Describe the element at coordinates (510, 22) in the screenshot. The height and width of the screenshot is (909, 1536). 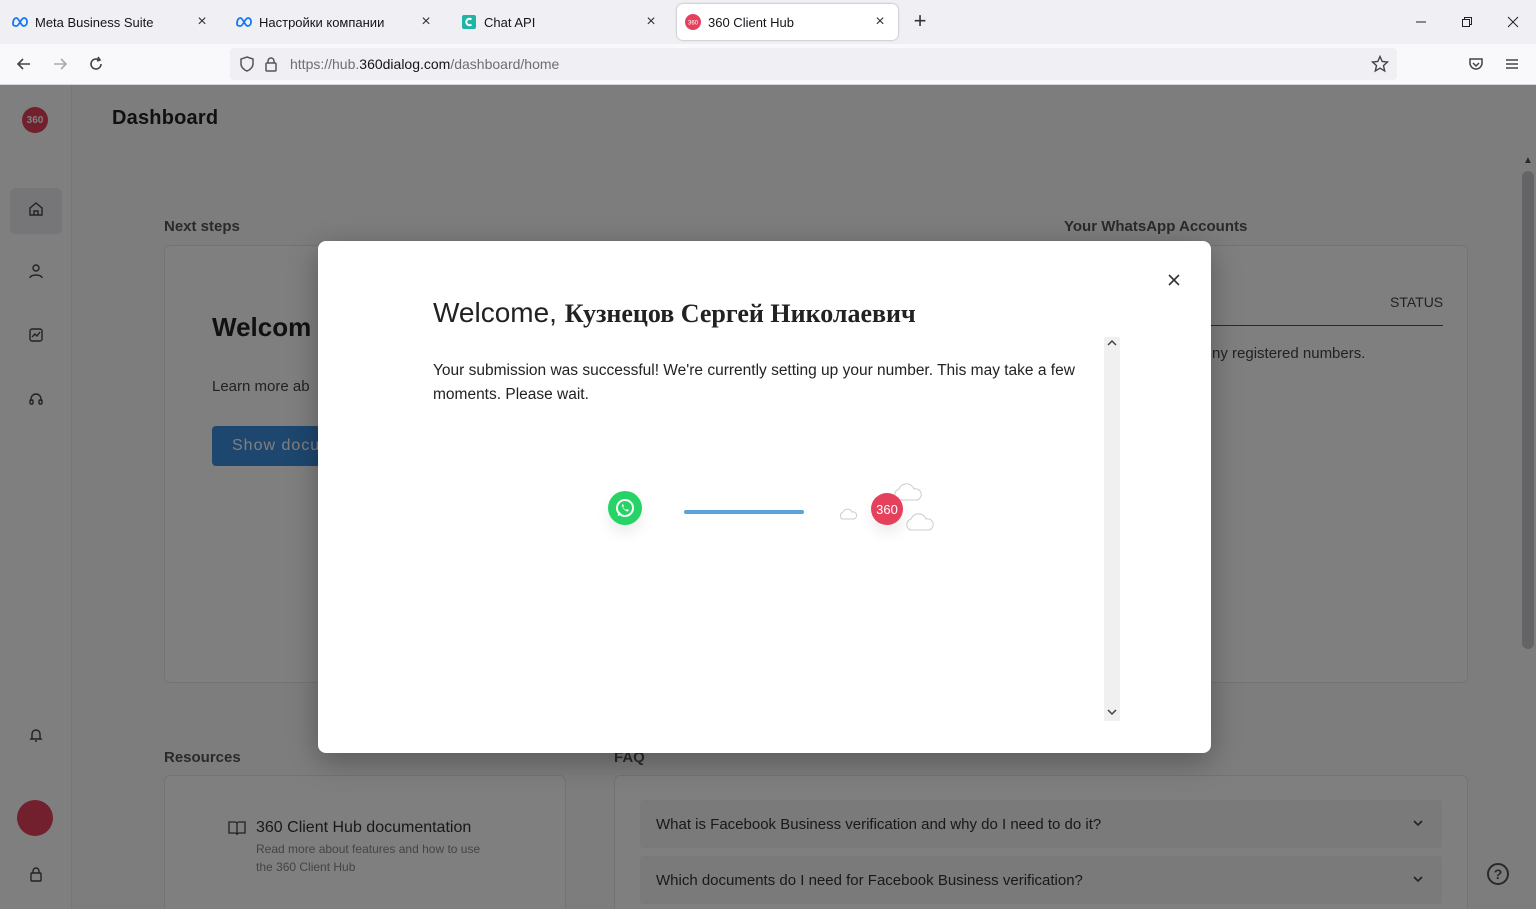
I see `tab-title: Chat API` at that location.